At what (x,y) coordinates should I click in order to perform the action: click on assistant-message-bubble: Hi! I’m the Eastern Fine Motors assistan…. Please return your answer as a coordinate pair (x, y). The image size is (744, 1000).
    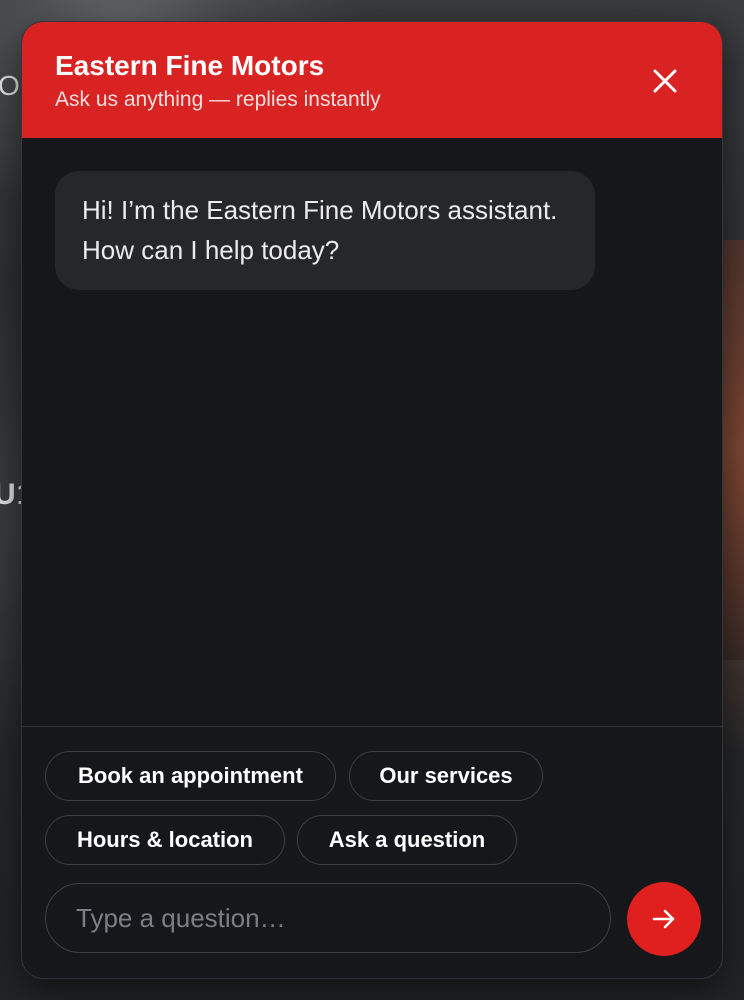
    Looking at the image, I should click on (325, 230).